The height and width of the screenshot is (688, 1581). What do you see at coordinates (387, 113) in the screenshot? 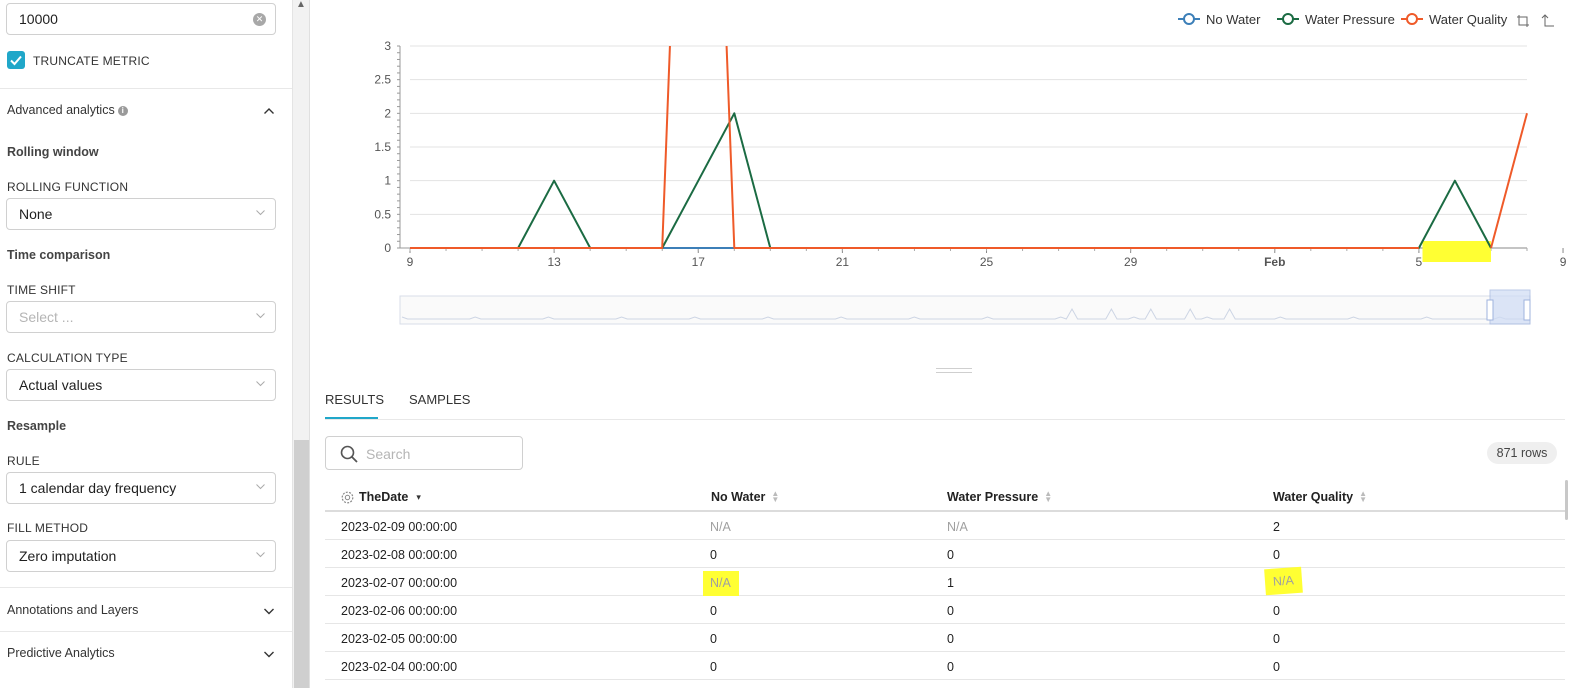
I see `y-tick-label: 2` at bounding box center [387, 113].